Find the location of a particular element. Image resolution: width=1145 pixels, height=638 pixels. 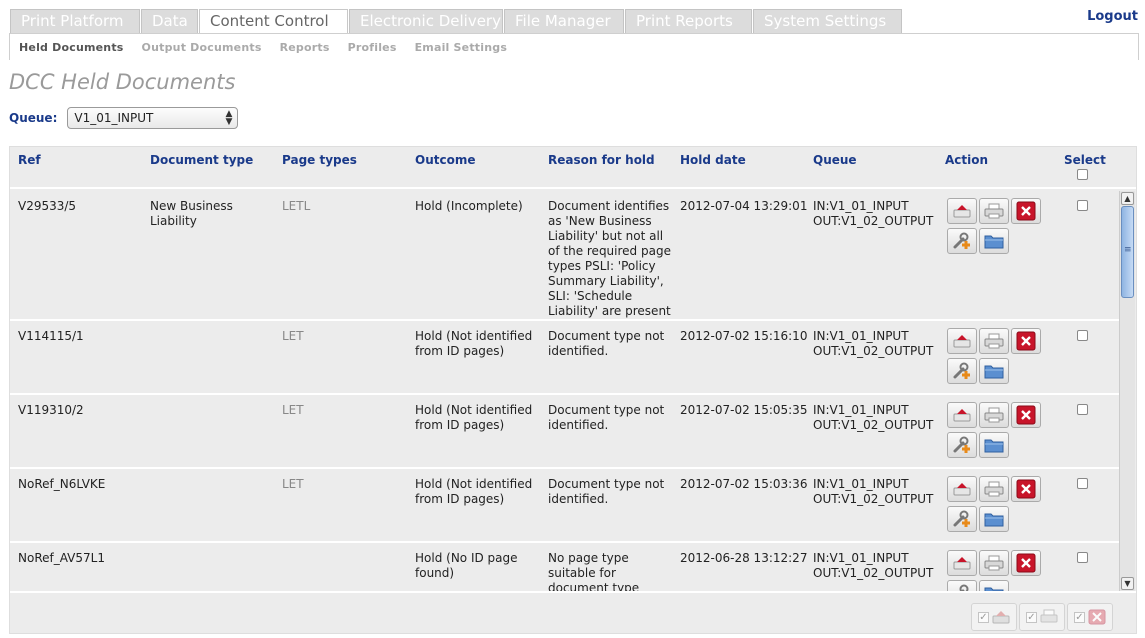

cell-reason: Document type not identified. is located at coordinates (606, 417).